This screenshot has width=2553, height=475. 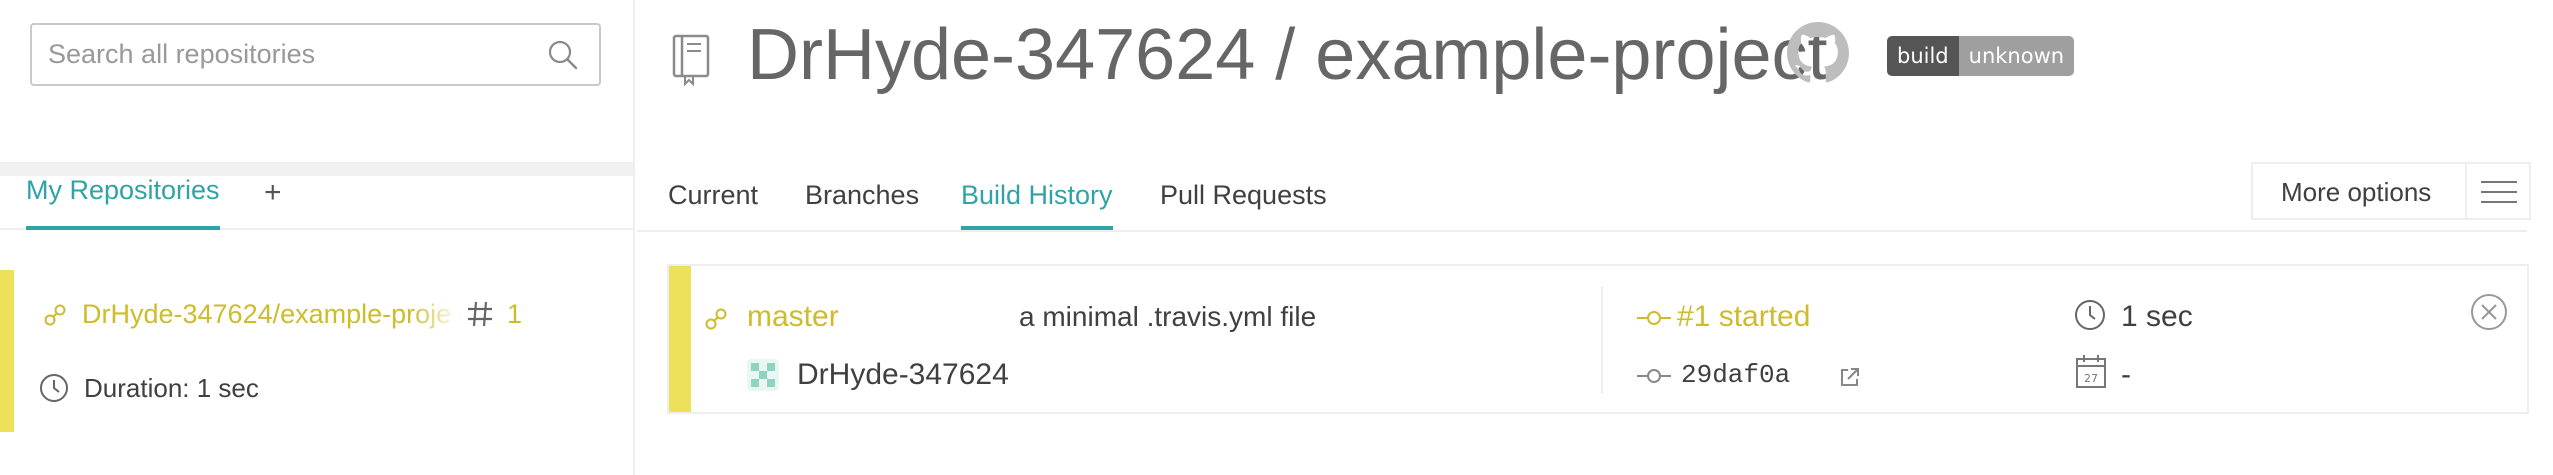 I want to click on tab-build-history: Build History, so click(x=1037, y=204).